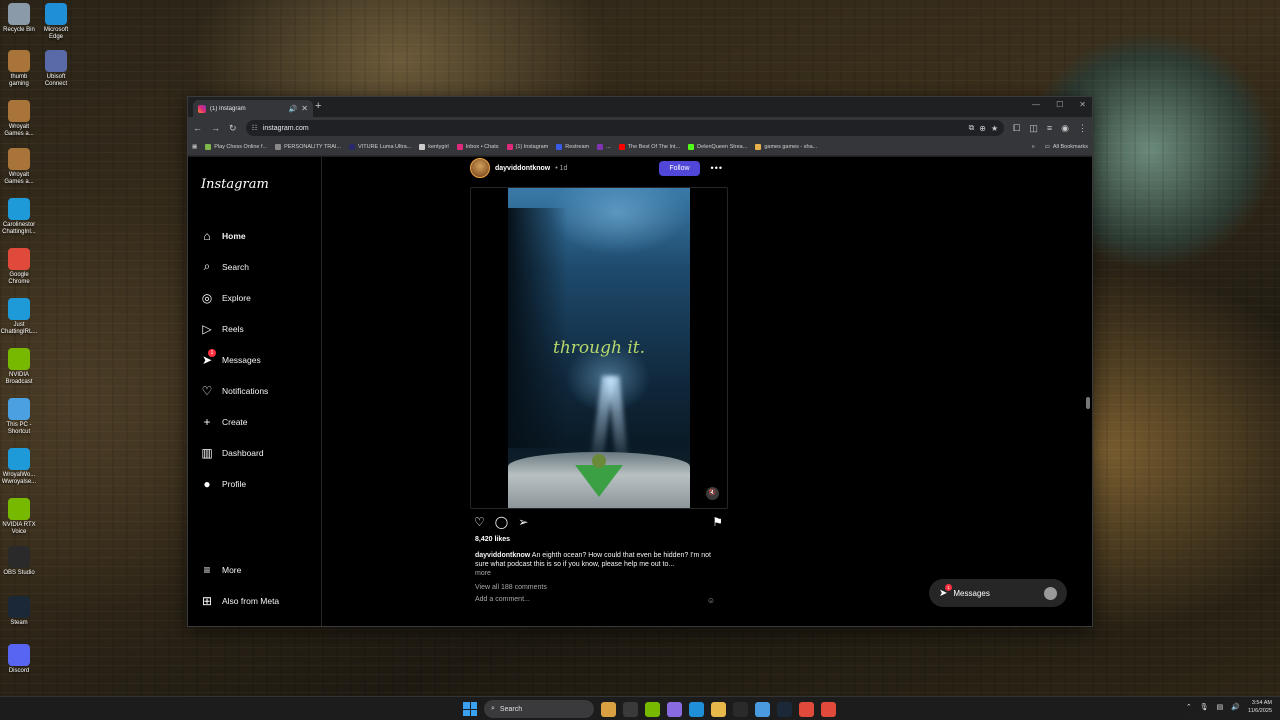 This screenshot has width=1280, height=720. Describe the element at coordinates (254, 359) in the screenshot. I see `nav-messages: ➤ Messages 1` at that location.